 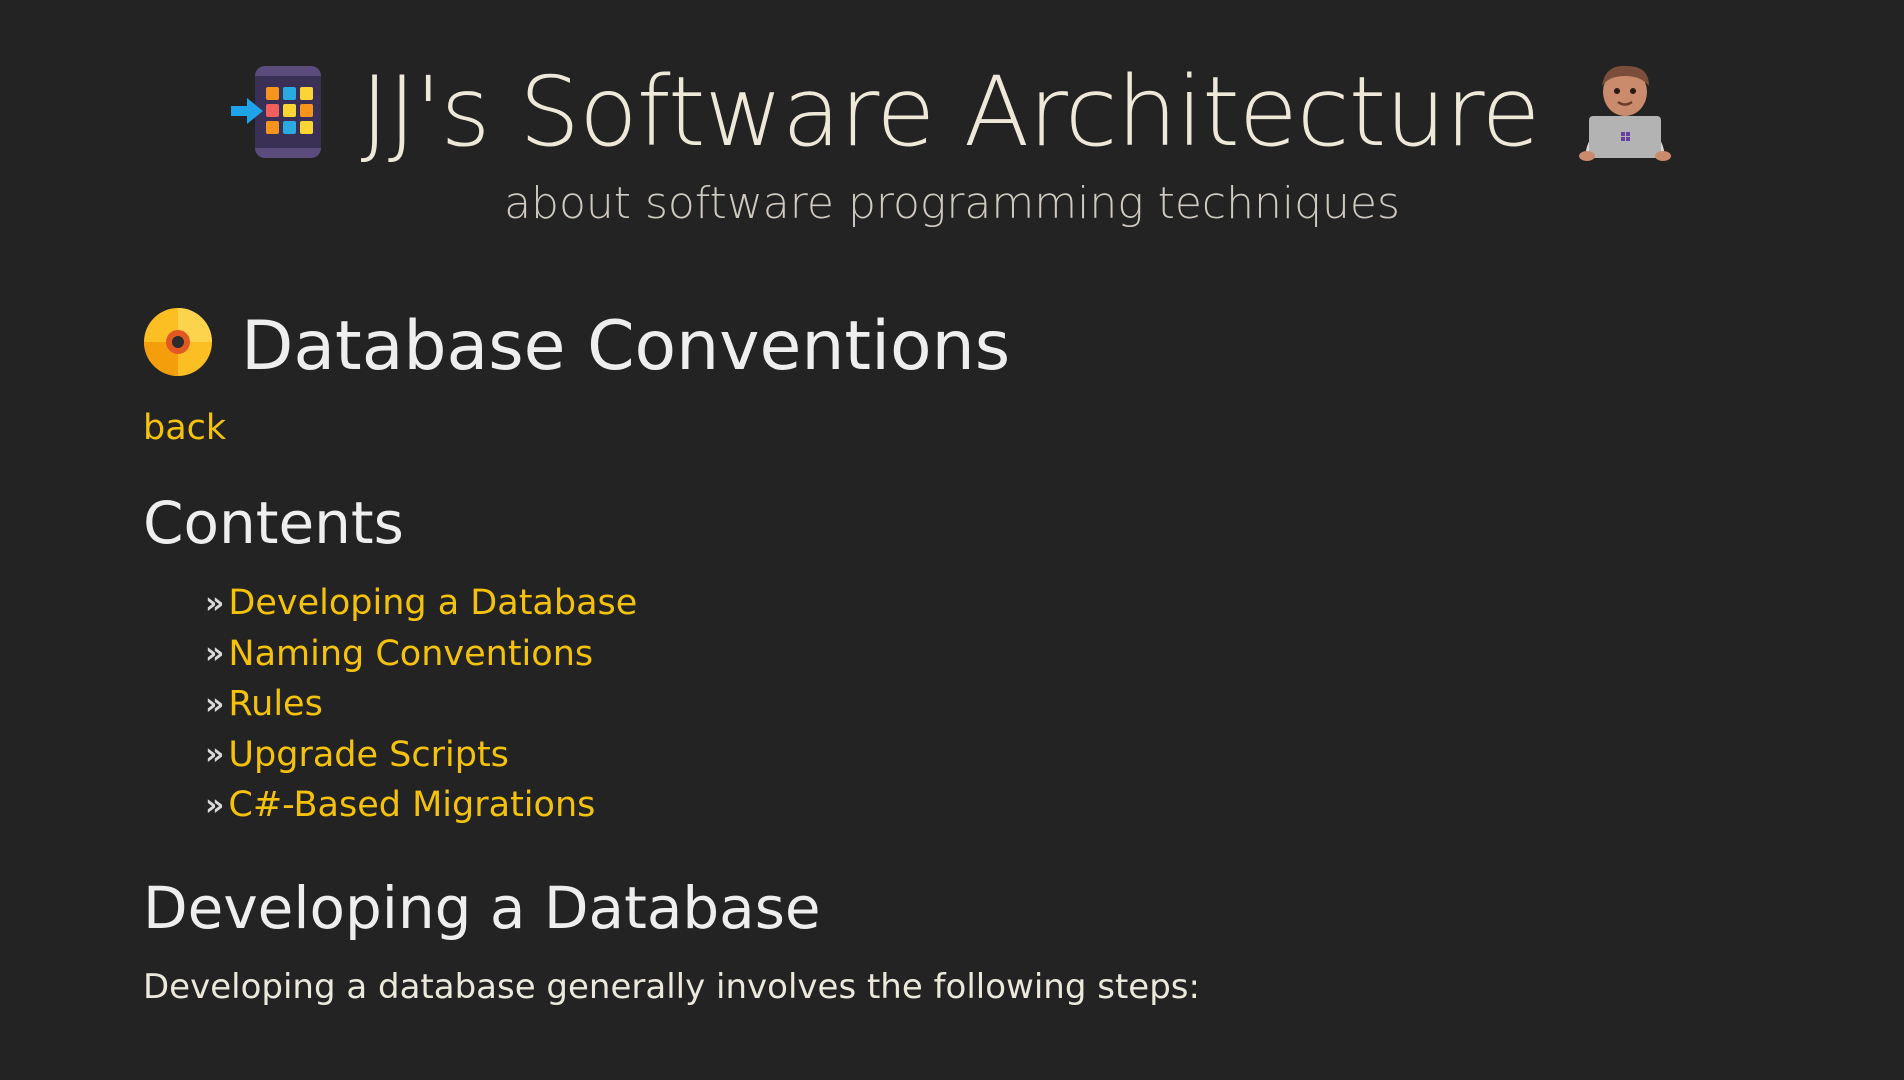 What do you see at coordinates (974, 654) in the screenshot?
I see `toc-item: » Naming Conventions` at bounding box center [974, 654].